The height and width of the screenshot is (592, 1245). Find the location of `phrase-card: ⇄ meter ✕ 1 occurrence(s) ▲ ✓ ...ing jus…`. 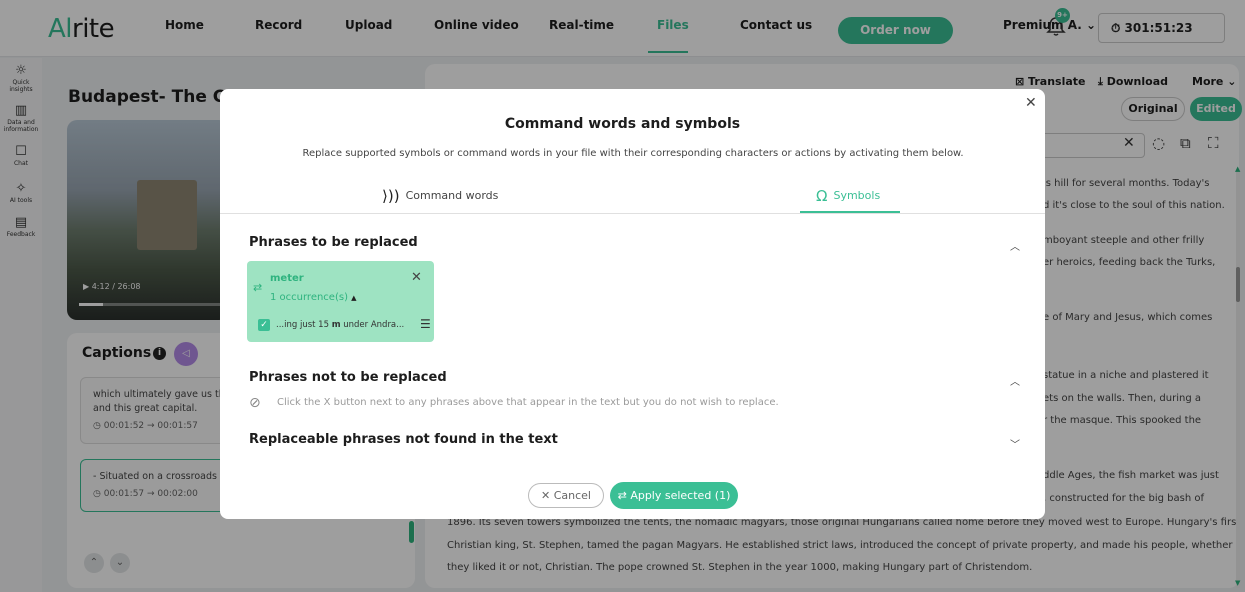

phrase-card: ⇄ meter ✕ 1 occurrence(s) ▲ ✓ ...ing jus… is located at coordinates (340, 301).